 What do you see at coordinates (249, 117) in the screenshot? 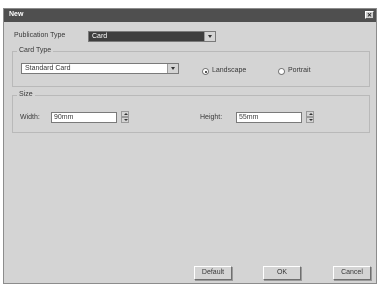
I see `height-value: 55mm` at bounding box center [249, 117].